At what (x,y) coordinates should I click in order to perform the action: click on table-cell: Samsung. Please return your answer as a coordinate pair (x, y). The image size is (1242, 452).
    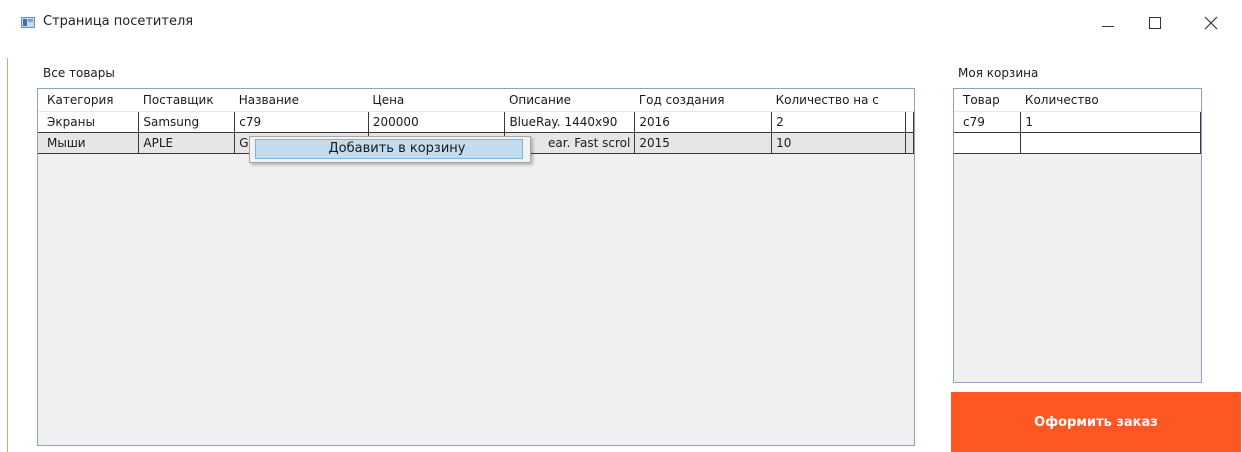
    Looking at the image, I should click on (187, 122).